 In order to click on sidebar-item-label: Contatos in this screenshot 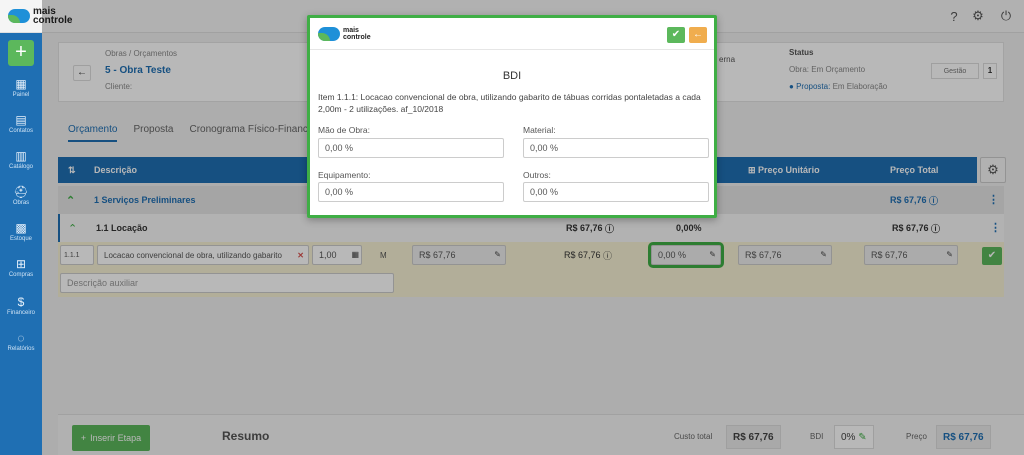, I will do `click(20, 131)`.